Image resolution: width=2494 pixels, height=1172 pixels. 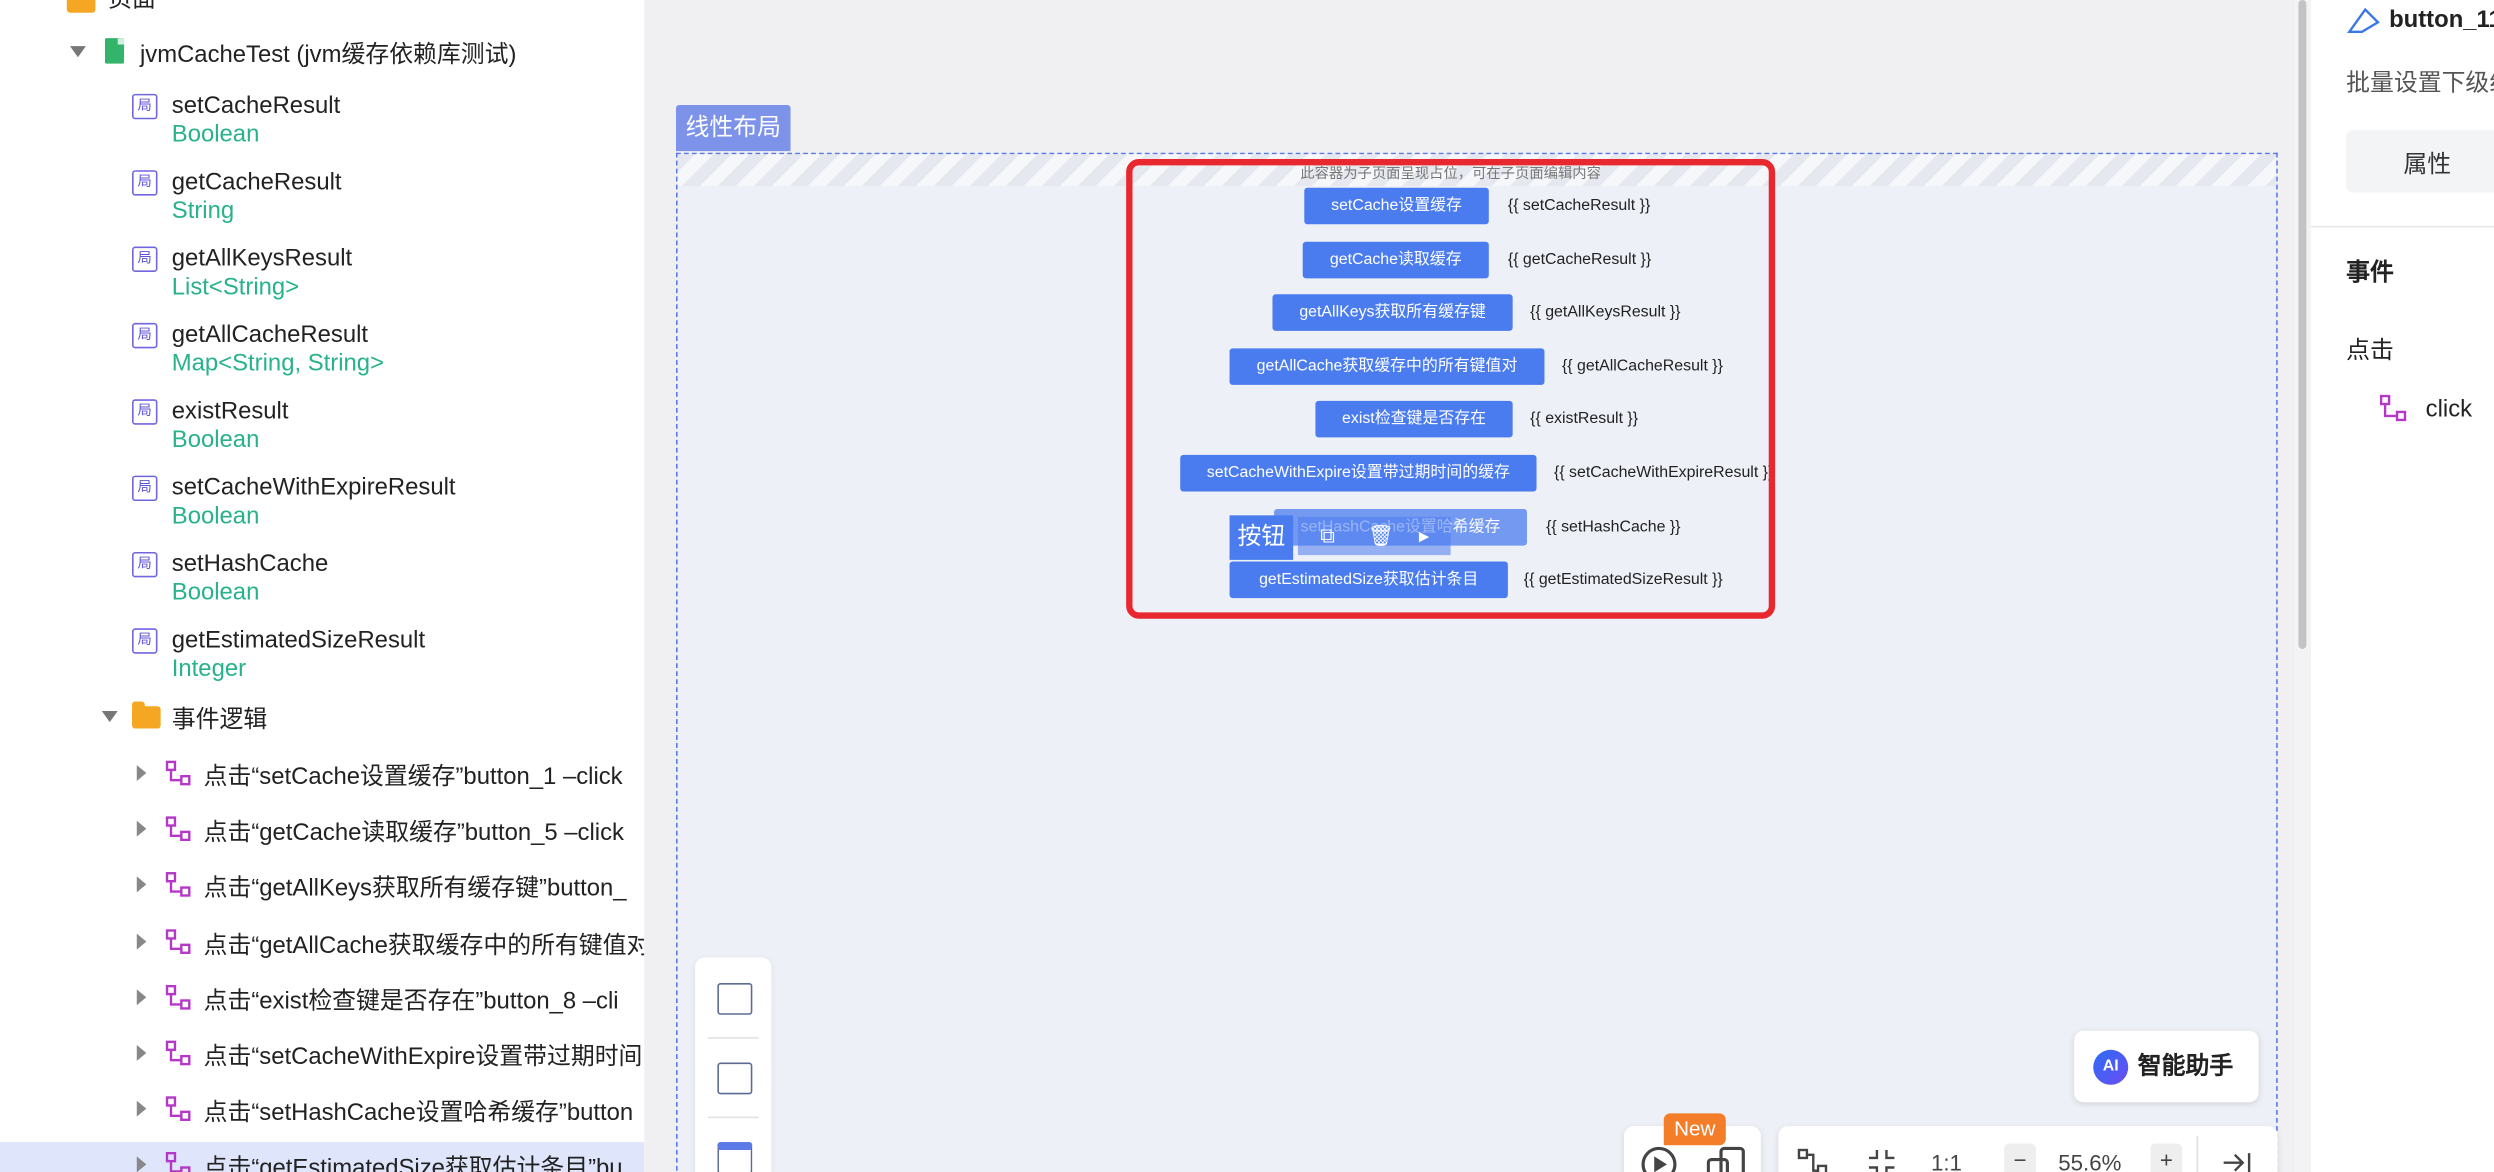 I want to click on ai-logo-icon: AI, so click(x=2111, y=1067).